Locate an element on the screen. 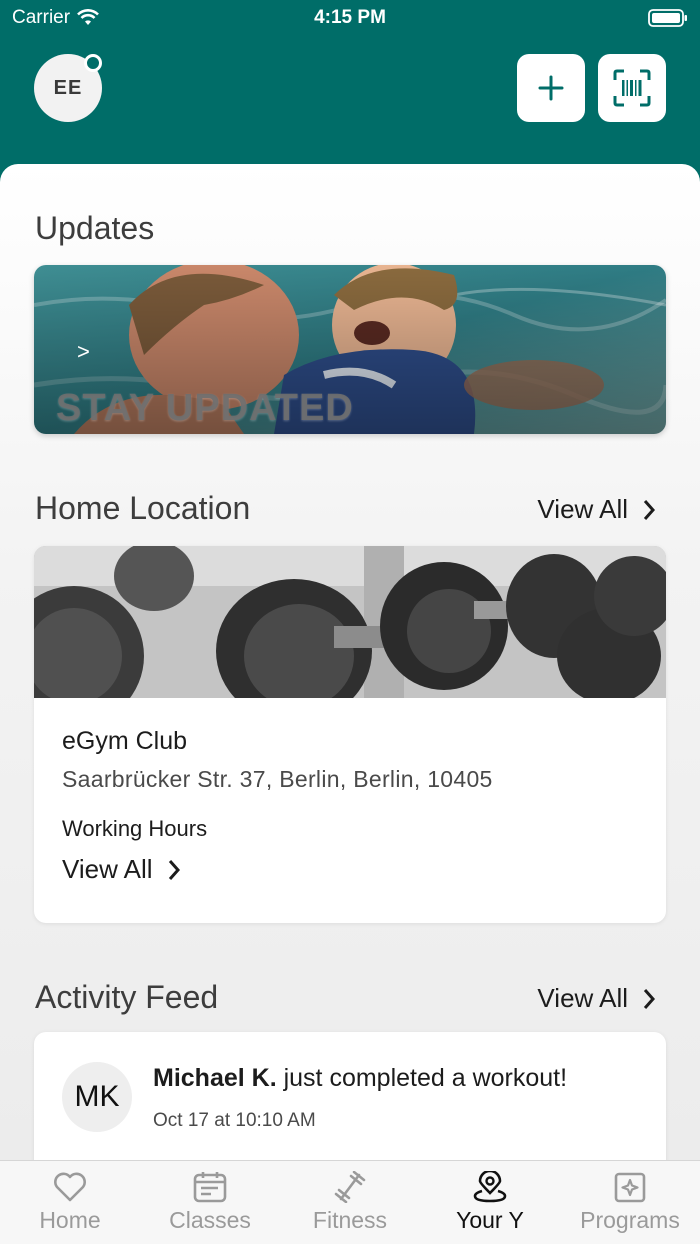 Image resolution: width=700 pixels, height=1244 pixels. plus-icon is located at coordinates (551, 88).